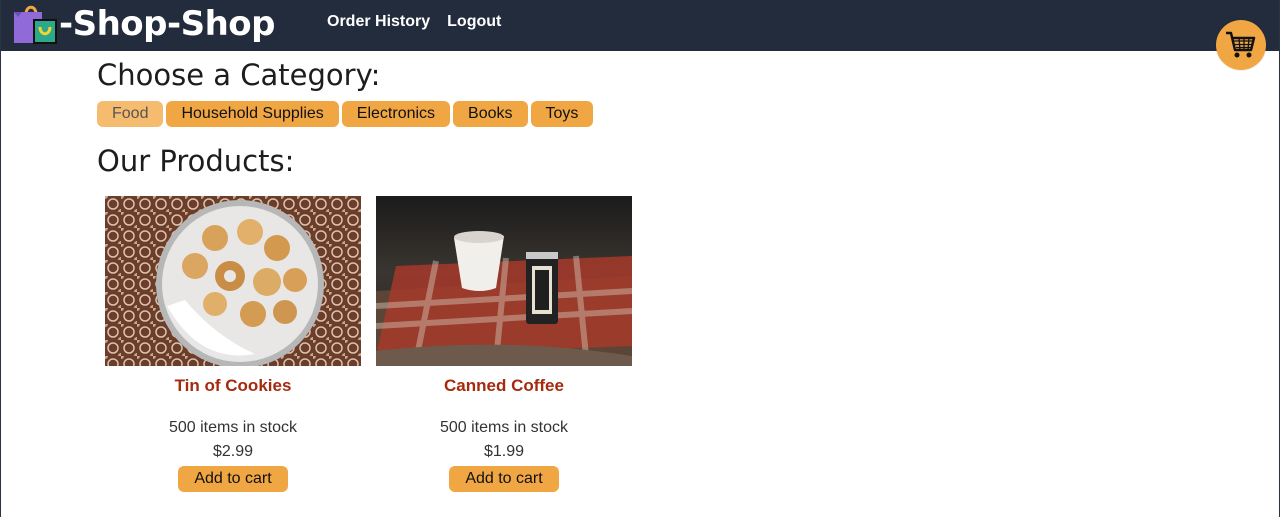 The height and width of the screenshot is (517, 1280). I want to click on brand-link: -Shop-Shop, so click(144, 24).